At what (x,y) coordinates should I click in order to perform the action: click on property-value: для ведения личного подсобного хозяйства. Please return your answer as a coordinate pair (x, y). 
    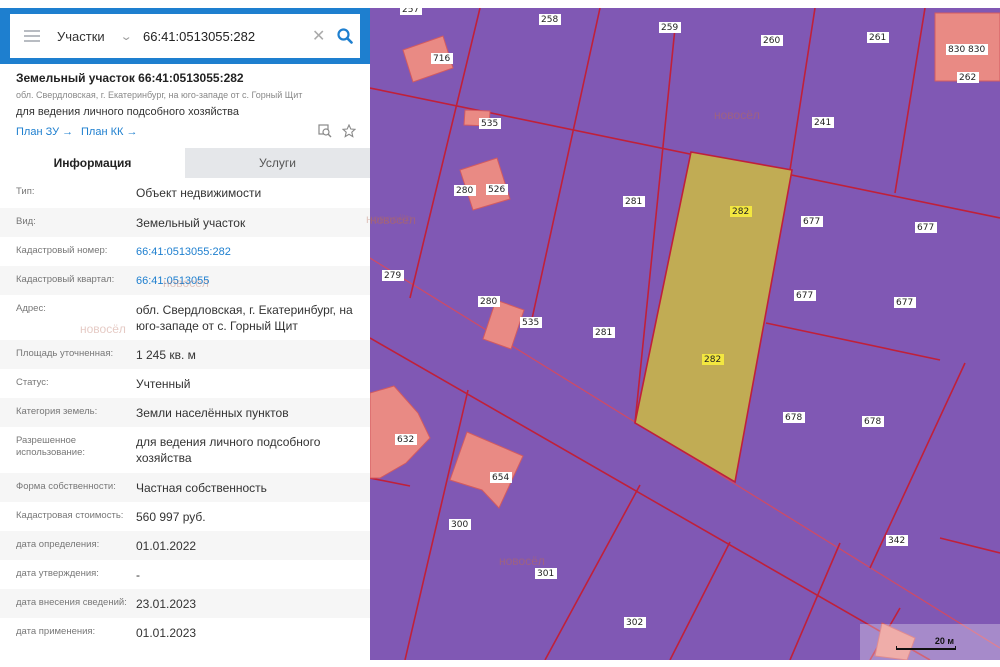
    Looking at the image, I should click on (228, 450).